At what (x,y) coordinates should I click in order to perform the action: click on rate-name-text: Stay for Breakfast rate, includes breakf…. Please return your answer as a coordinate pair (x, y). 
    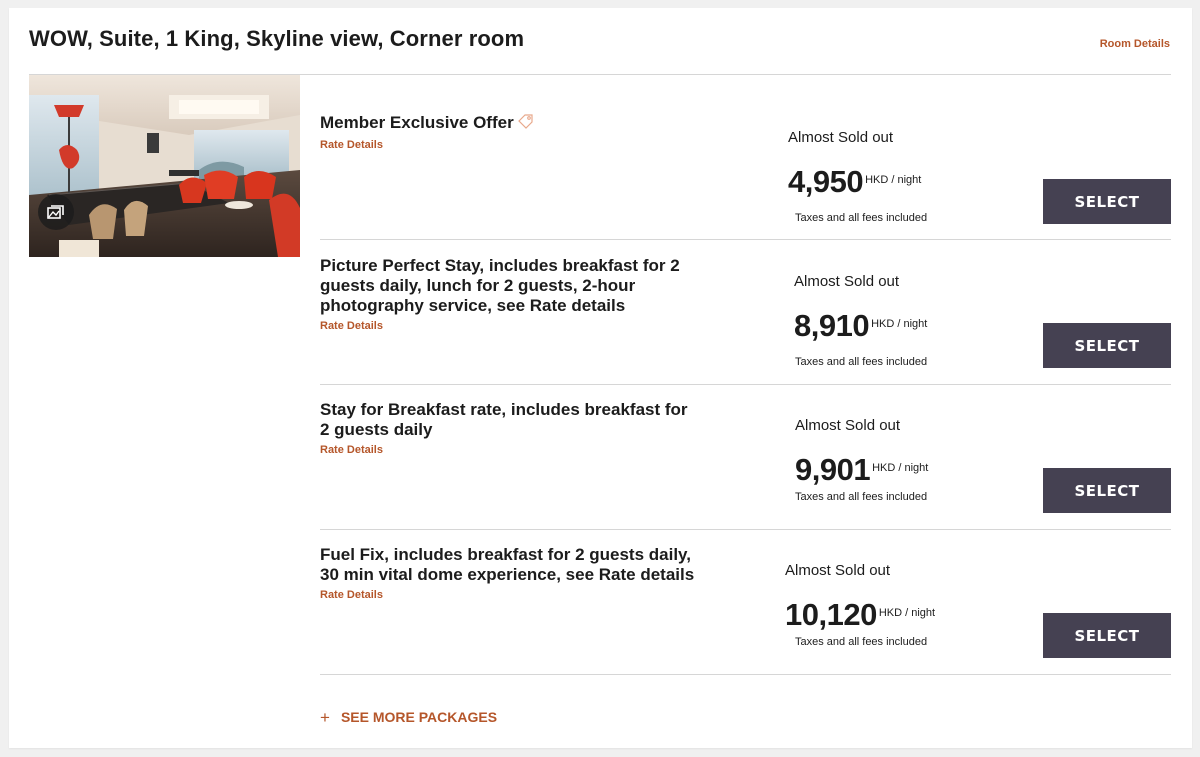
    Looking at the image, I should click on (504, 419).